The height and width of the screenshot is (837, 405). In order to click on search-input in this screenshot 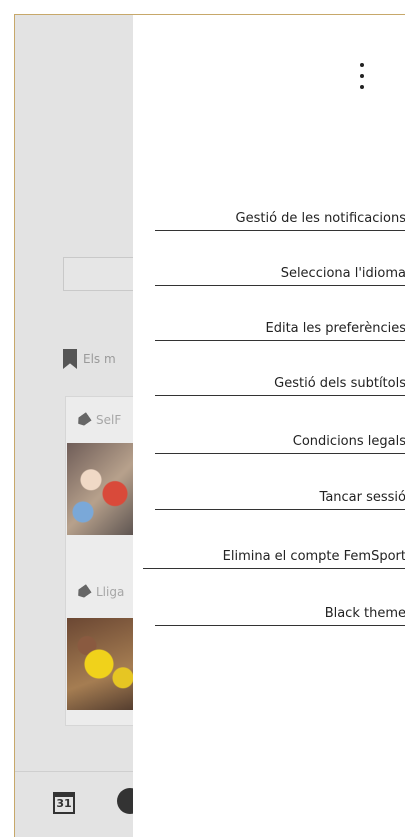, I will do `click(103, 274)`.